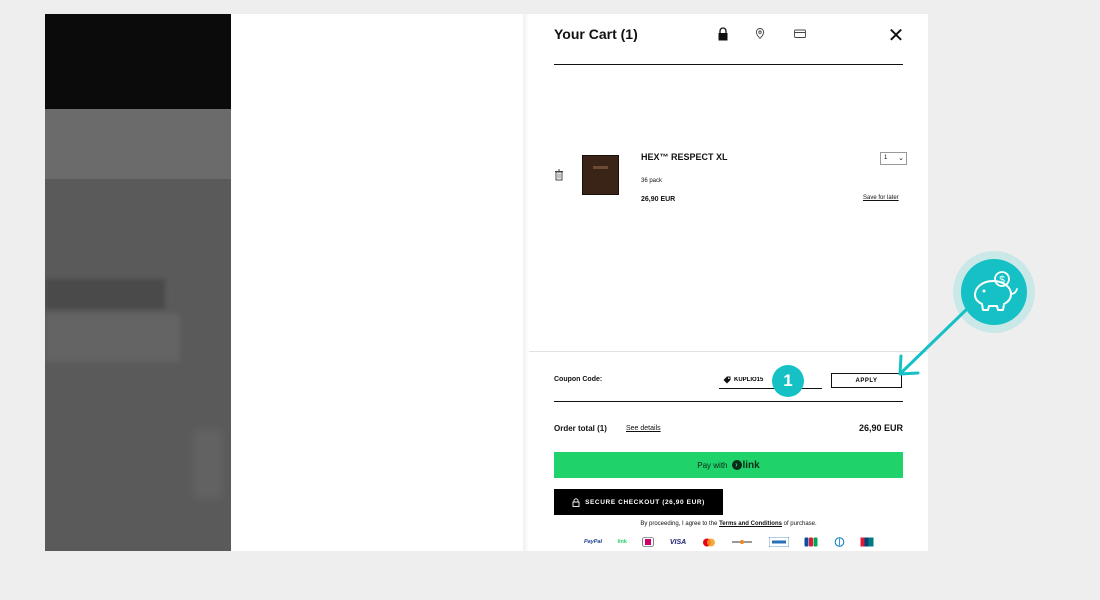 This screenshot has height=600, width=1100. I want to click on section-divider, so click(728, 351).